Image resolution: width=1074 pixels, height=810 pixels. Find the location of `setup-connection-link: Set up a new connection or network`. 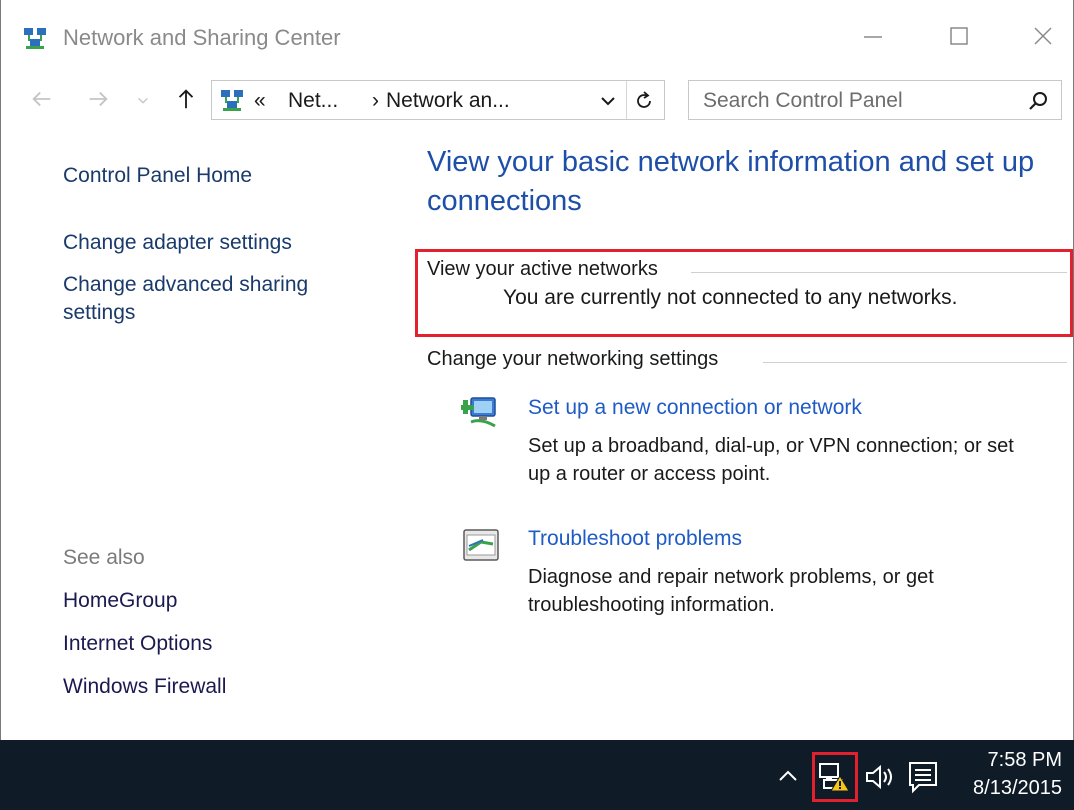

setup-connection-link: Set up a new connection or network is located at coordinates (695, 408).